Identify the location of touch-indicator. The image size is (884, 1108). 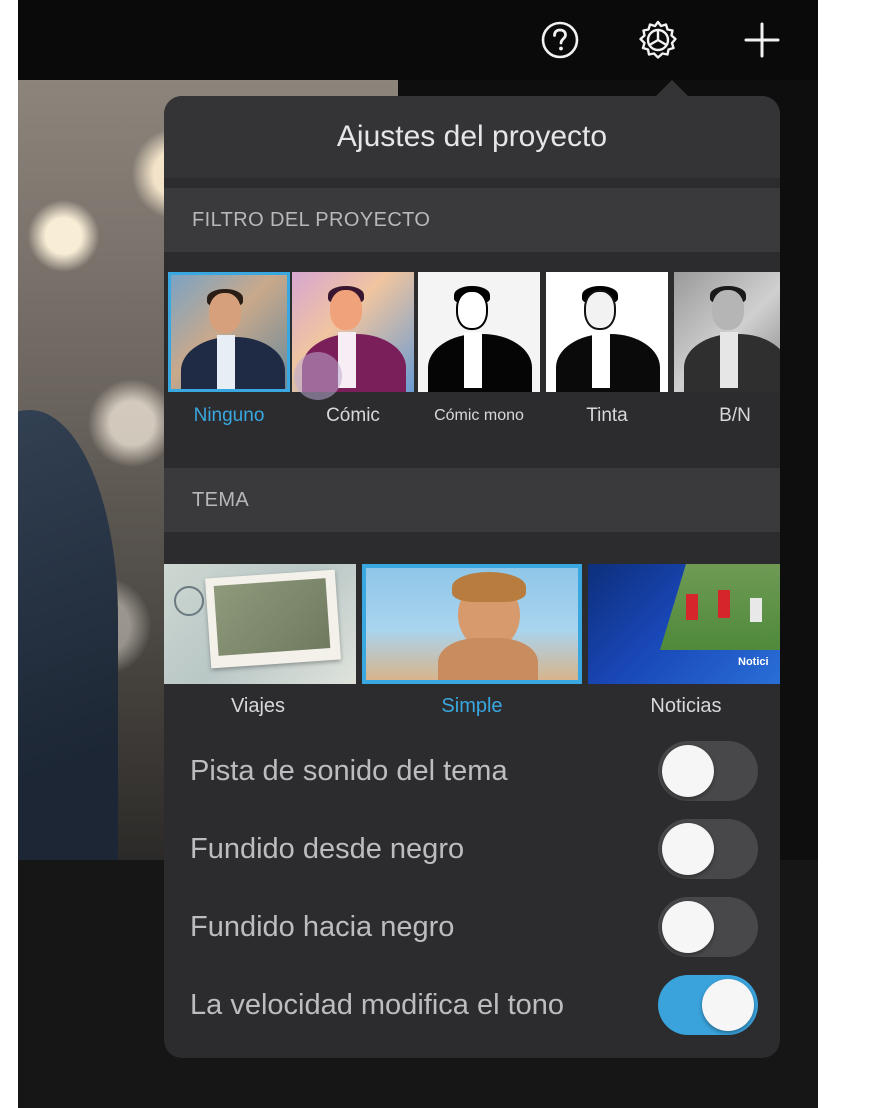
(318, 376).